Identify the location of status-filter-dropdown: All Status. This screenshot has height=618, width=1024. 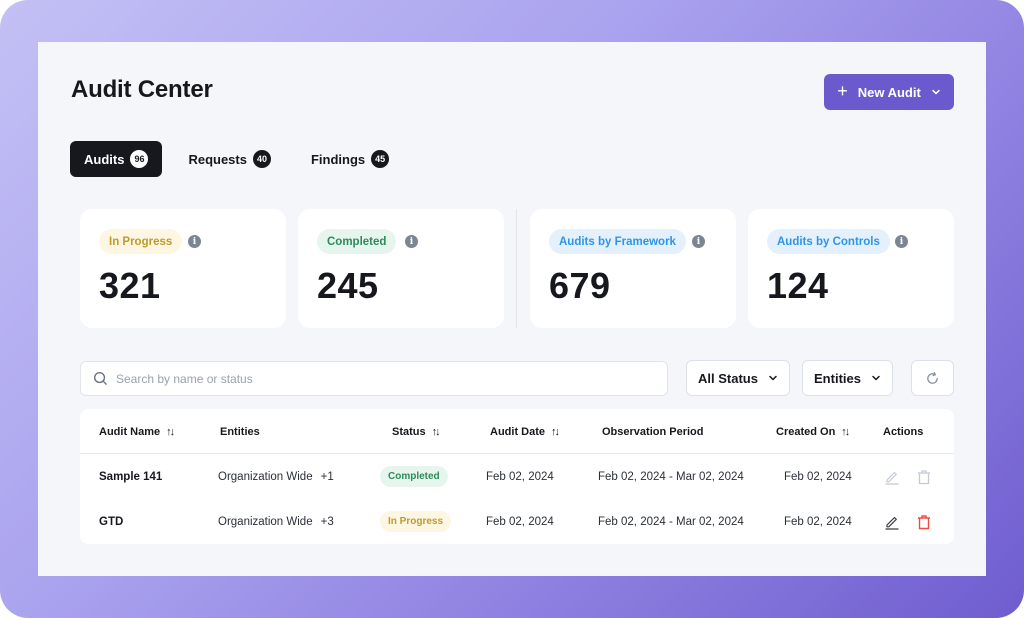
(738, 378).